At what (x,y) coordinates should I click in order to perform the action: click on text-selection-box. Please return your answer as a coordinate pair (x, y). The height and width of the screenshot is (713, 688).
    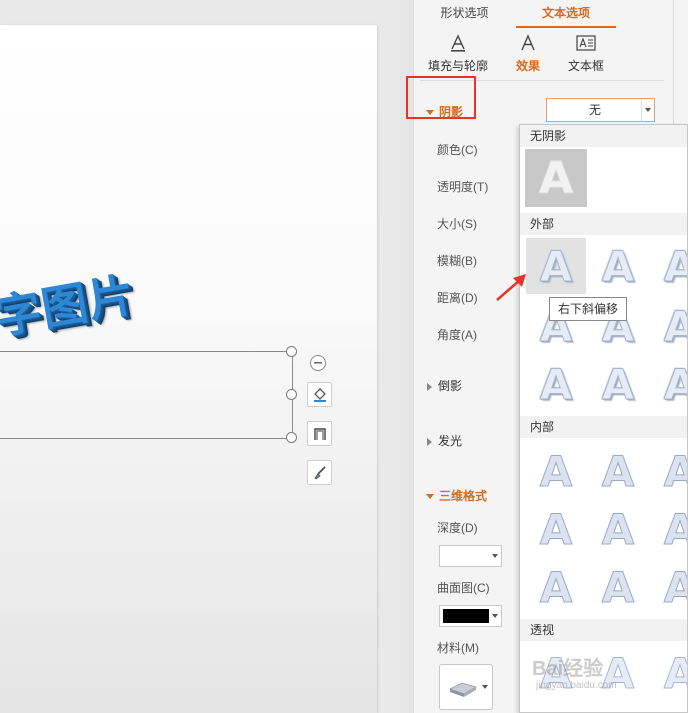
    Looking at the image, I should click on (146, 395).